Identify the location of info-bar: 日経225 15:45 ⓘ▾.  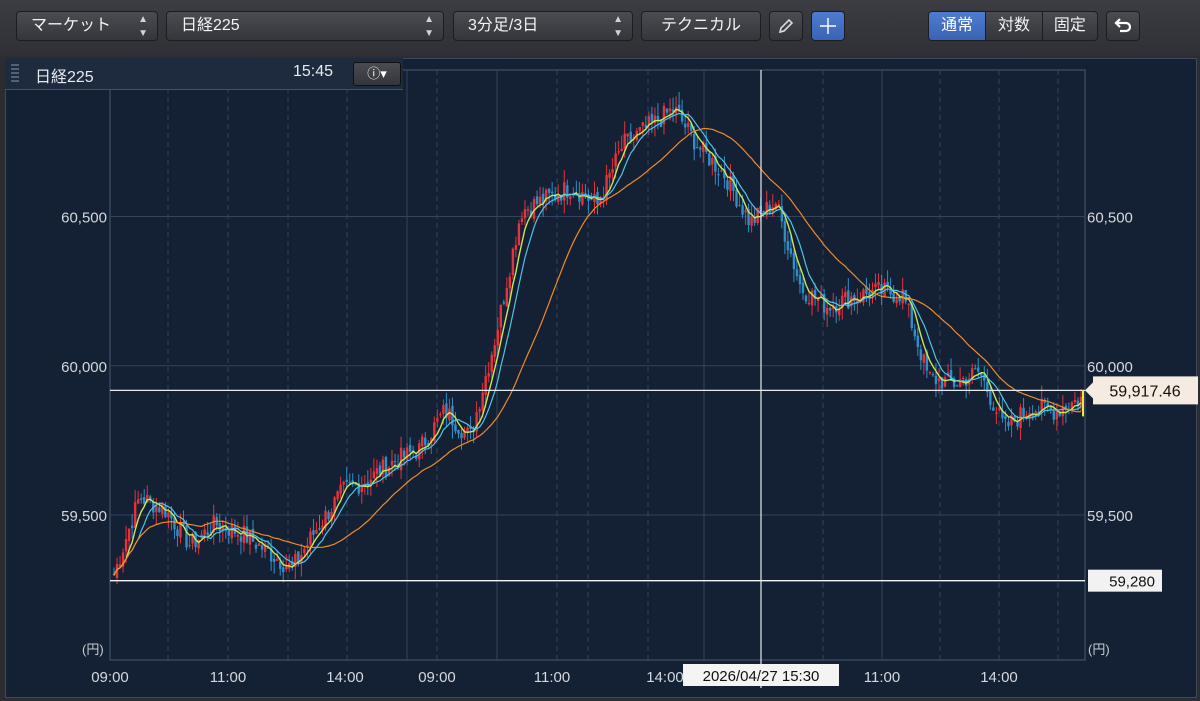
(204, 74).